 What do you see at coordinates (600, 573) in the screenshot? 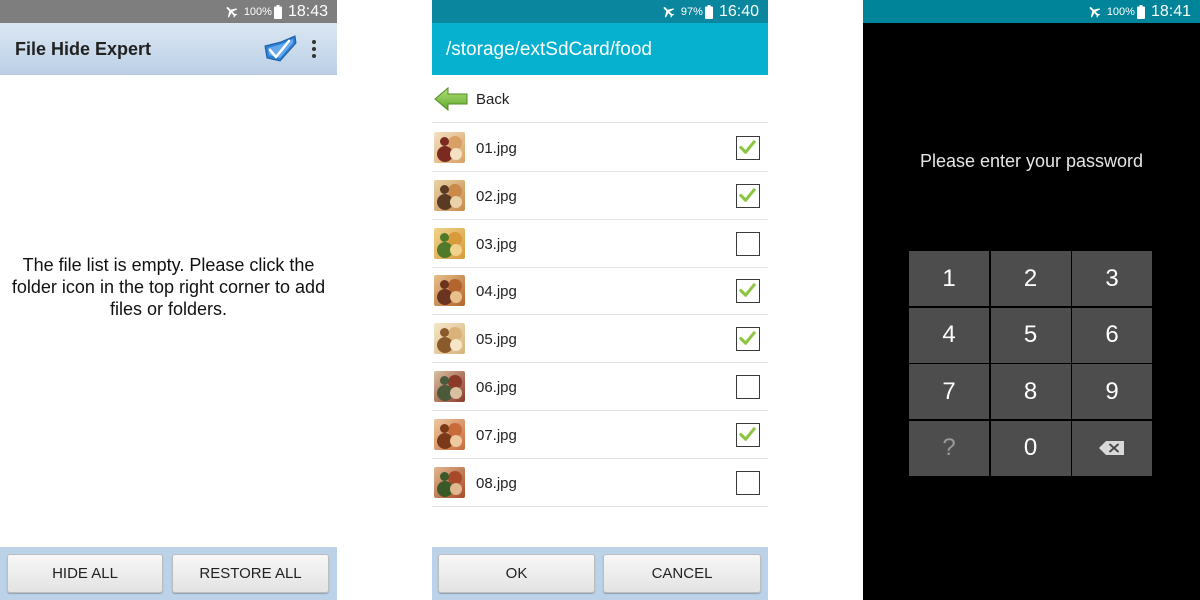
I see `bottom-action-bar: OK CANCEL` at bounding box center [600, 573].